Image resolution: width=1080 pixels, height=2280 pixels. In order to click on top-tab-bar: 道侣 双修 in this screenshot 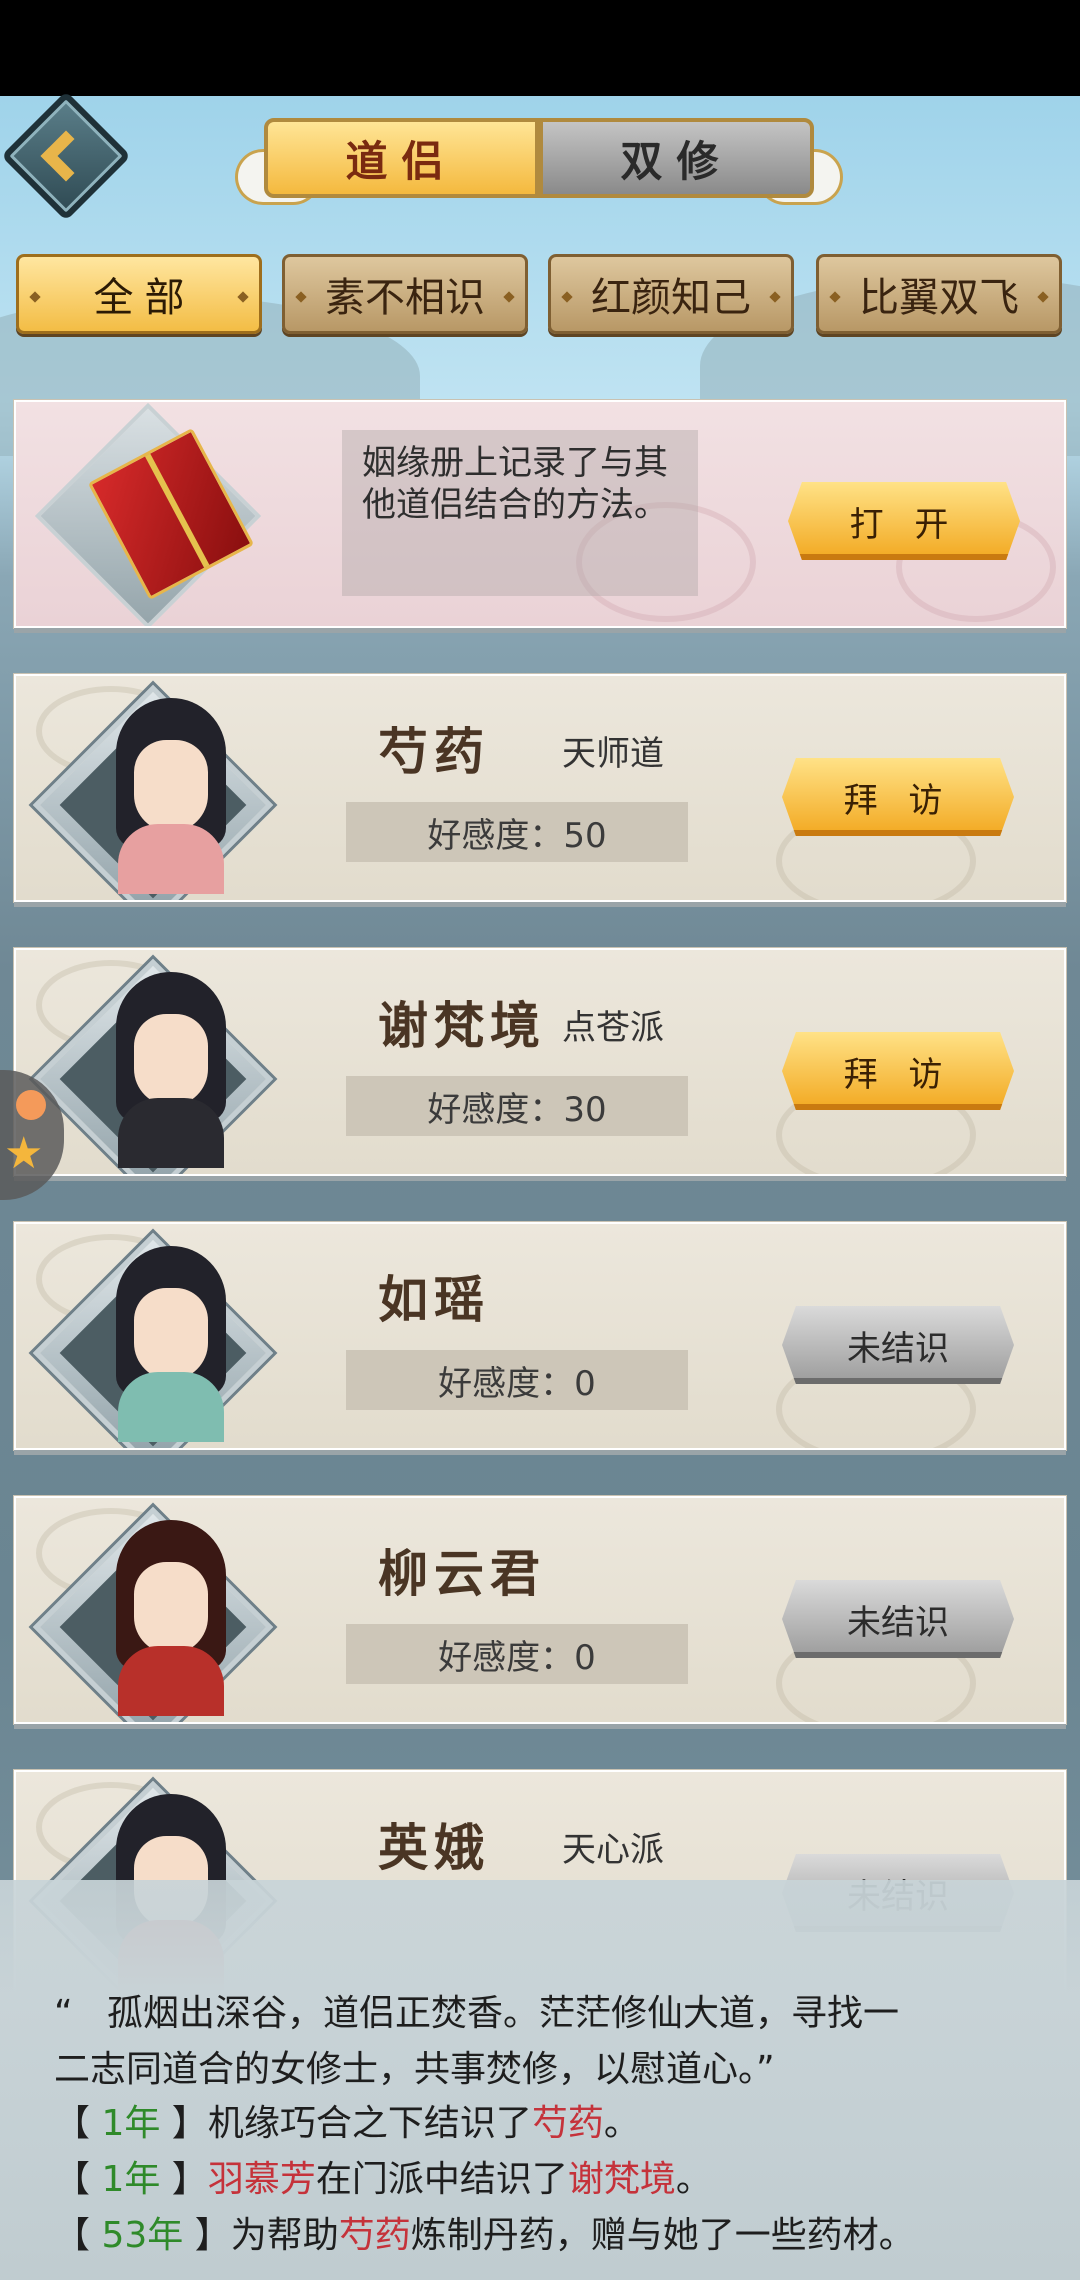, I will do `click(539, 158)`.